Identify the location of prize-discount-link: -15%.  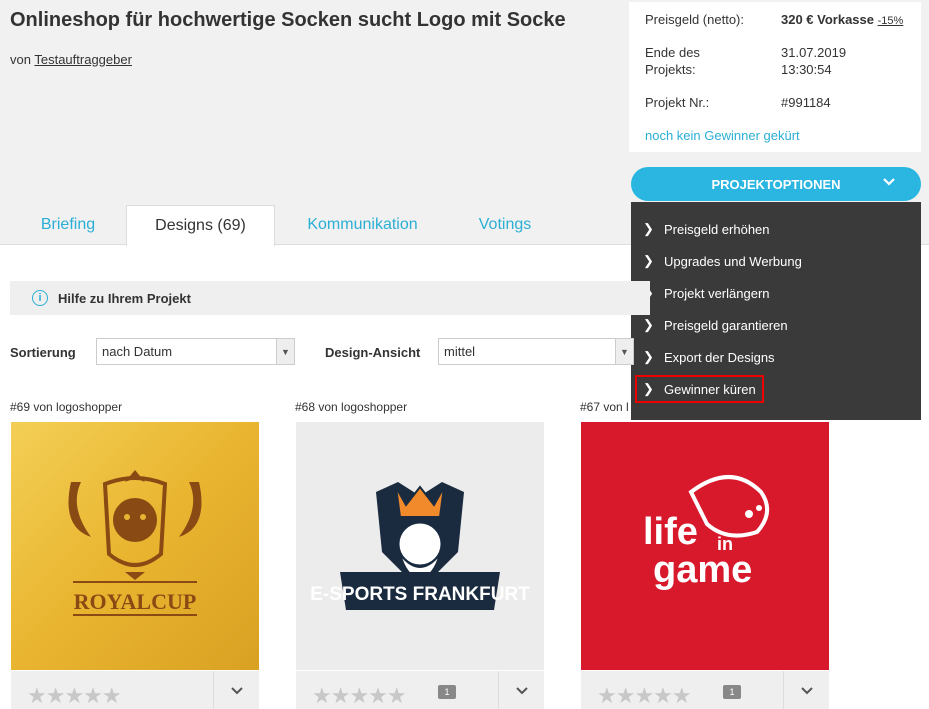
(891, 21).